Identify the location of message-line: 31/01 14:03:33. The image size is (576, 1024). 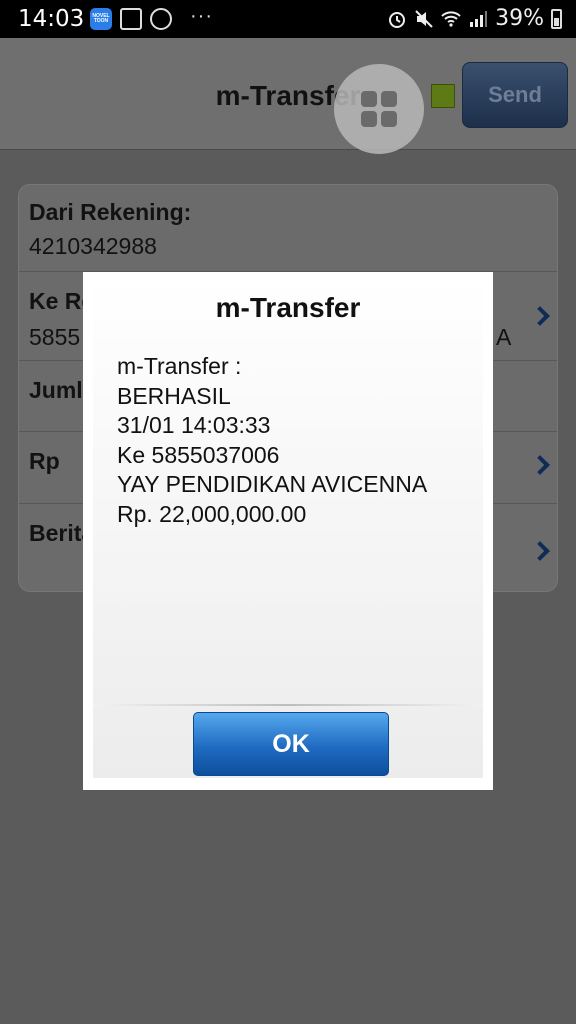
(194, 425).